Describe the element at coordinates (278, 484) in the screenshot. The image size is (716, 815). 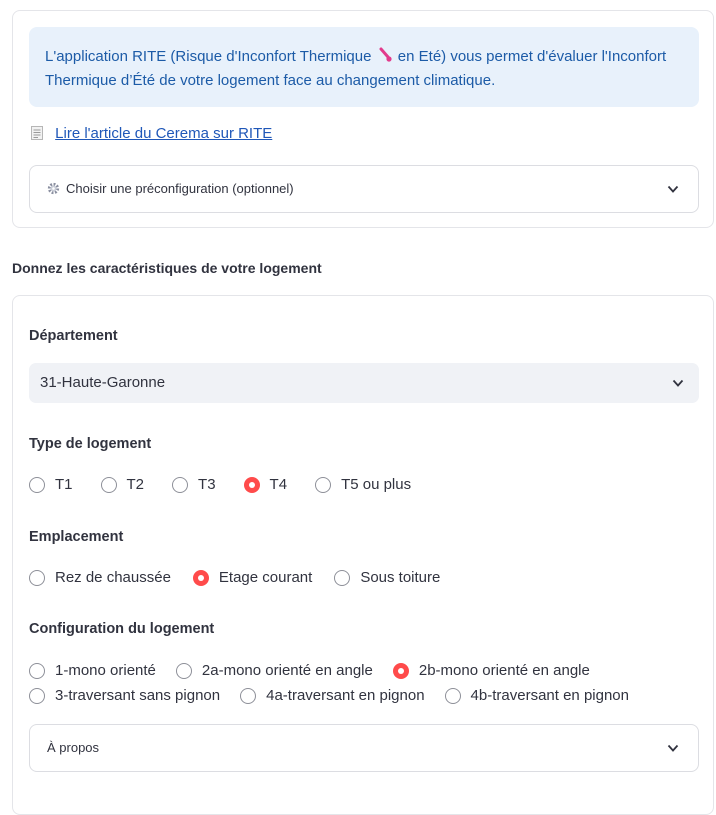
I see `radio-label: T4` at that location.